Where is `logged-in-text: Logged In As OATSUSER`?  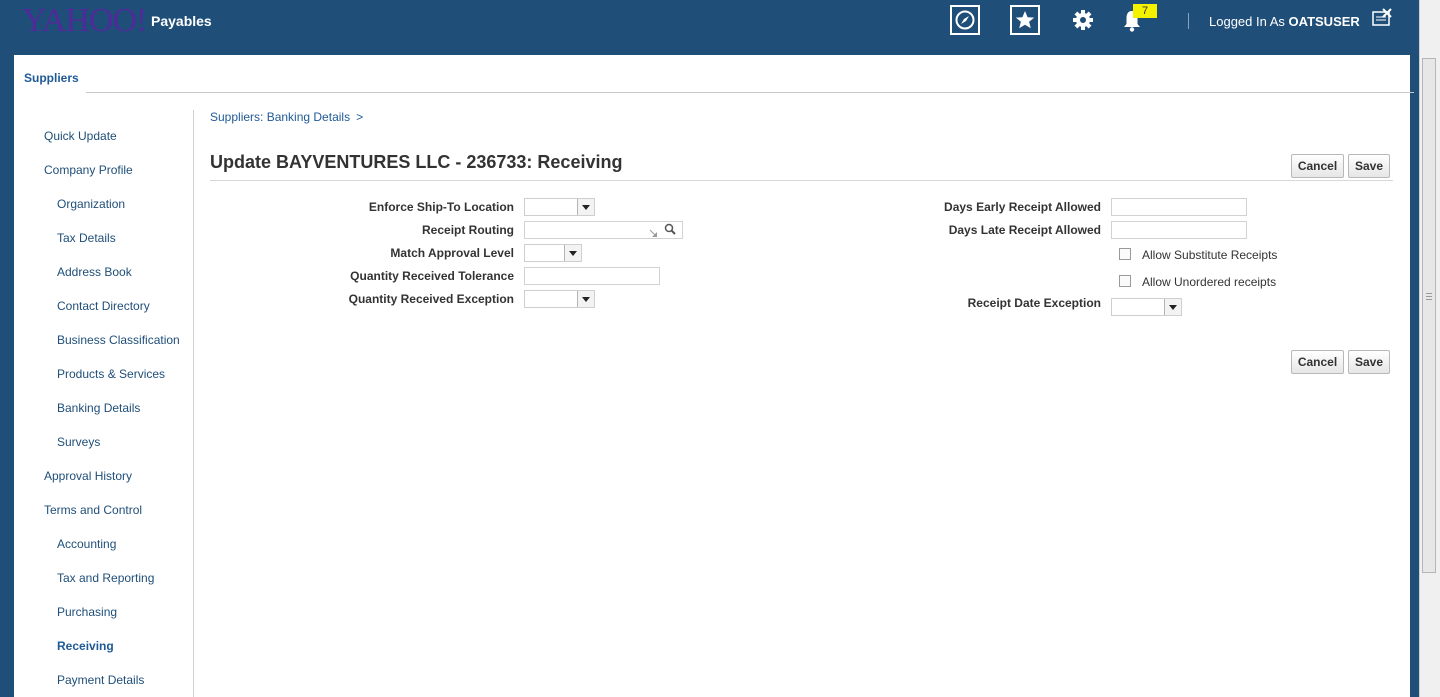
logged-in-text: Logged In As OATSUSER is located at coordinates (1284, 21).